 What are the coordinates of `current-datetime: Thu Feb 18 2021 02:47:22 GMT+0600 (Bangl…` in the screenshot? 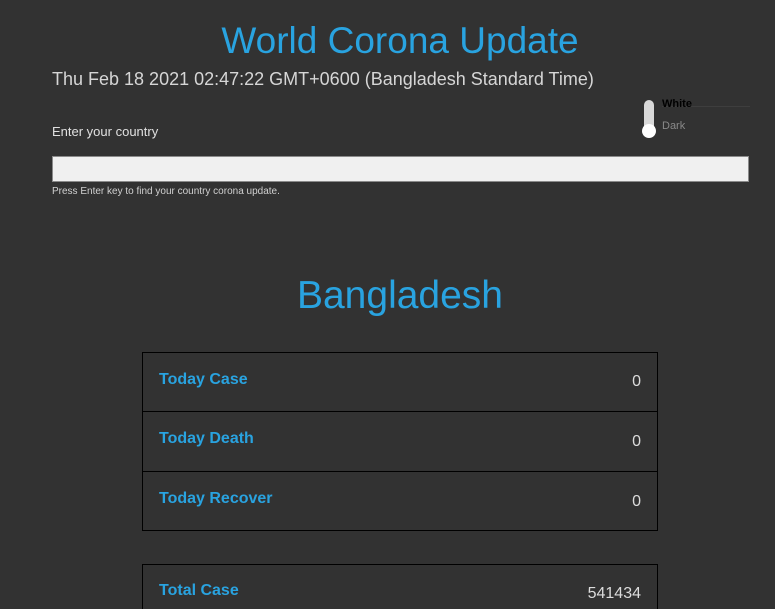 It's located at (323, 79).